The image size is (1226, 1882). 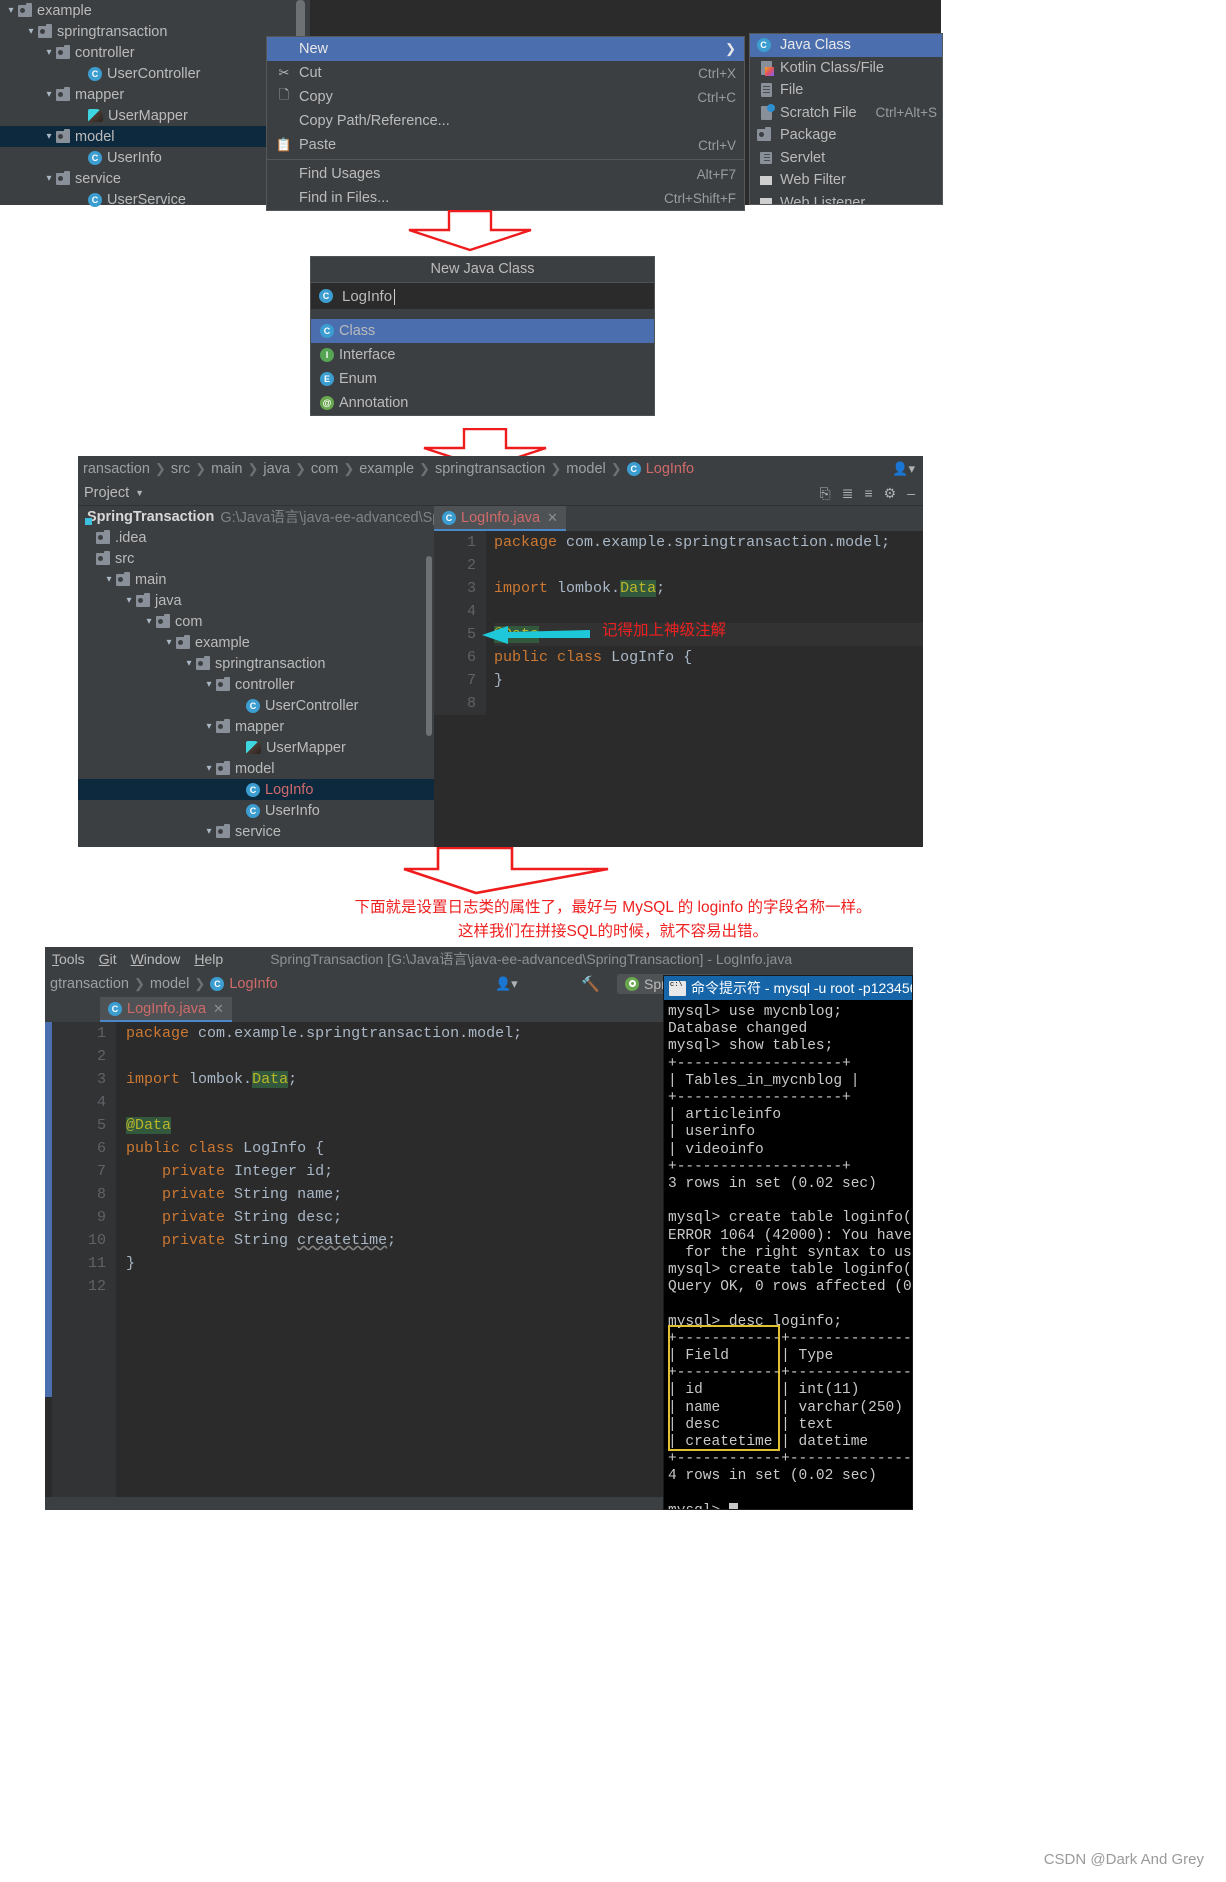 I want to click on menu-item-find-in-files: Find in Files... Ctrl+Shift+F, so click(x=505, y=198).